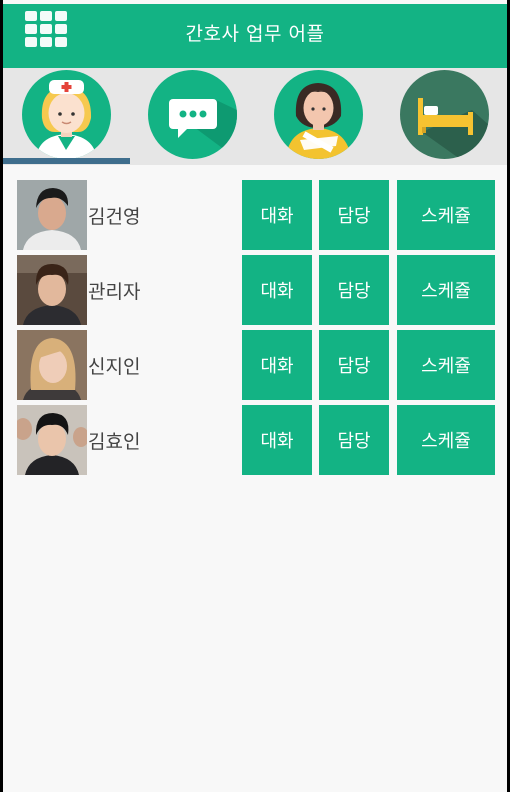 The image size is (510, 792). I want to click on tab-bed, so click(444, 116).